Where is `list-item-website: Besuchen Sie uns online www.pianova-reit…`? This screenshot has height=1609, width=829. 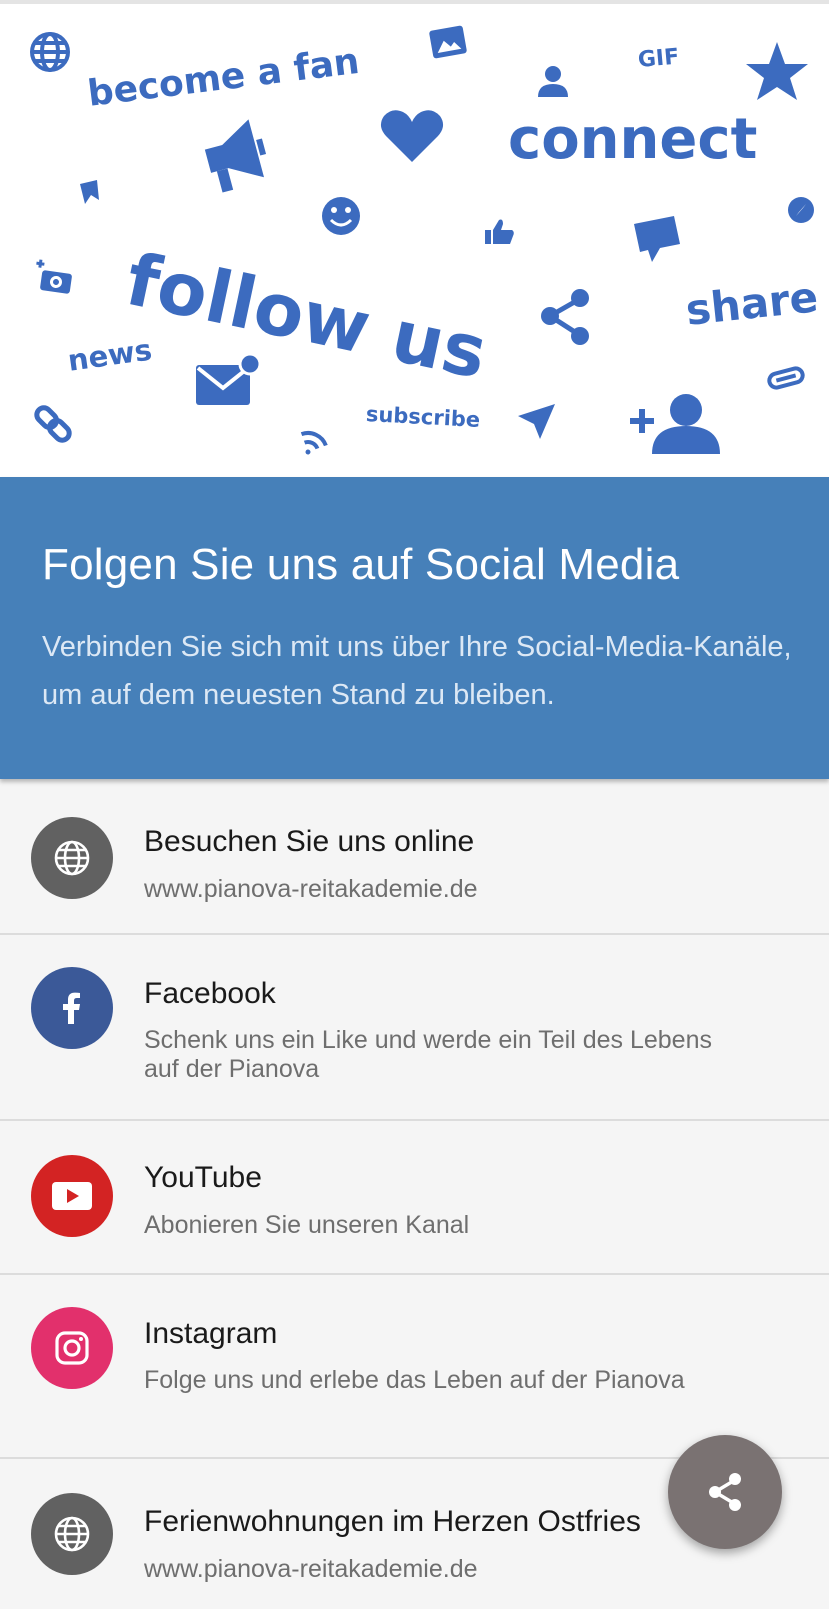 list-item-website: Besuchen Sie uns online www.pianova-reit… is located at coordinates (414, 857).